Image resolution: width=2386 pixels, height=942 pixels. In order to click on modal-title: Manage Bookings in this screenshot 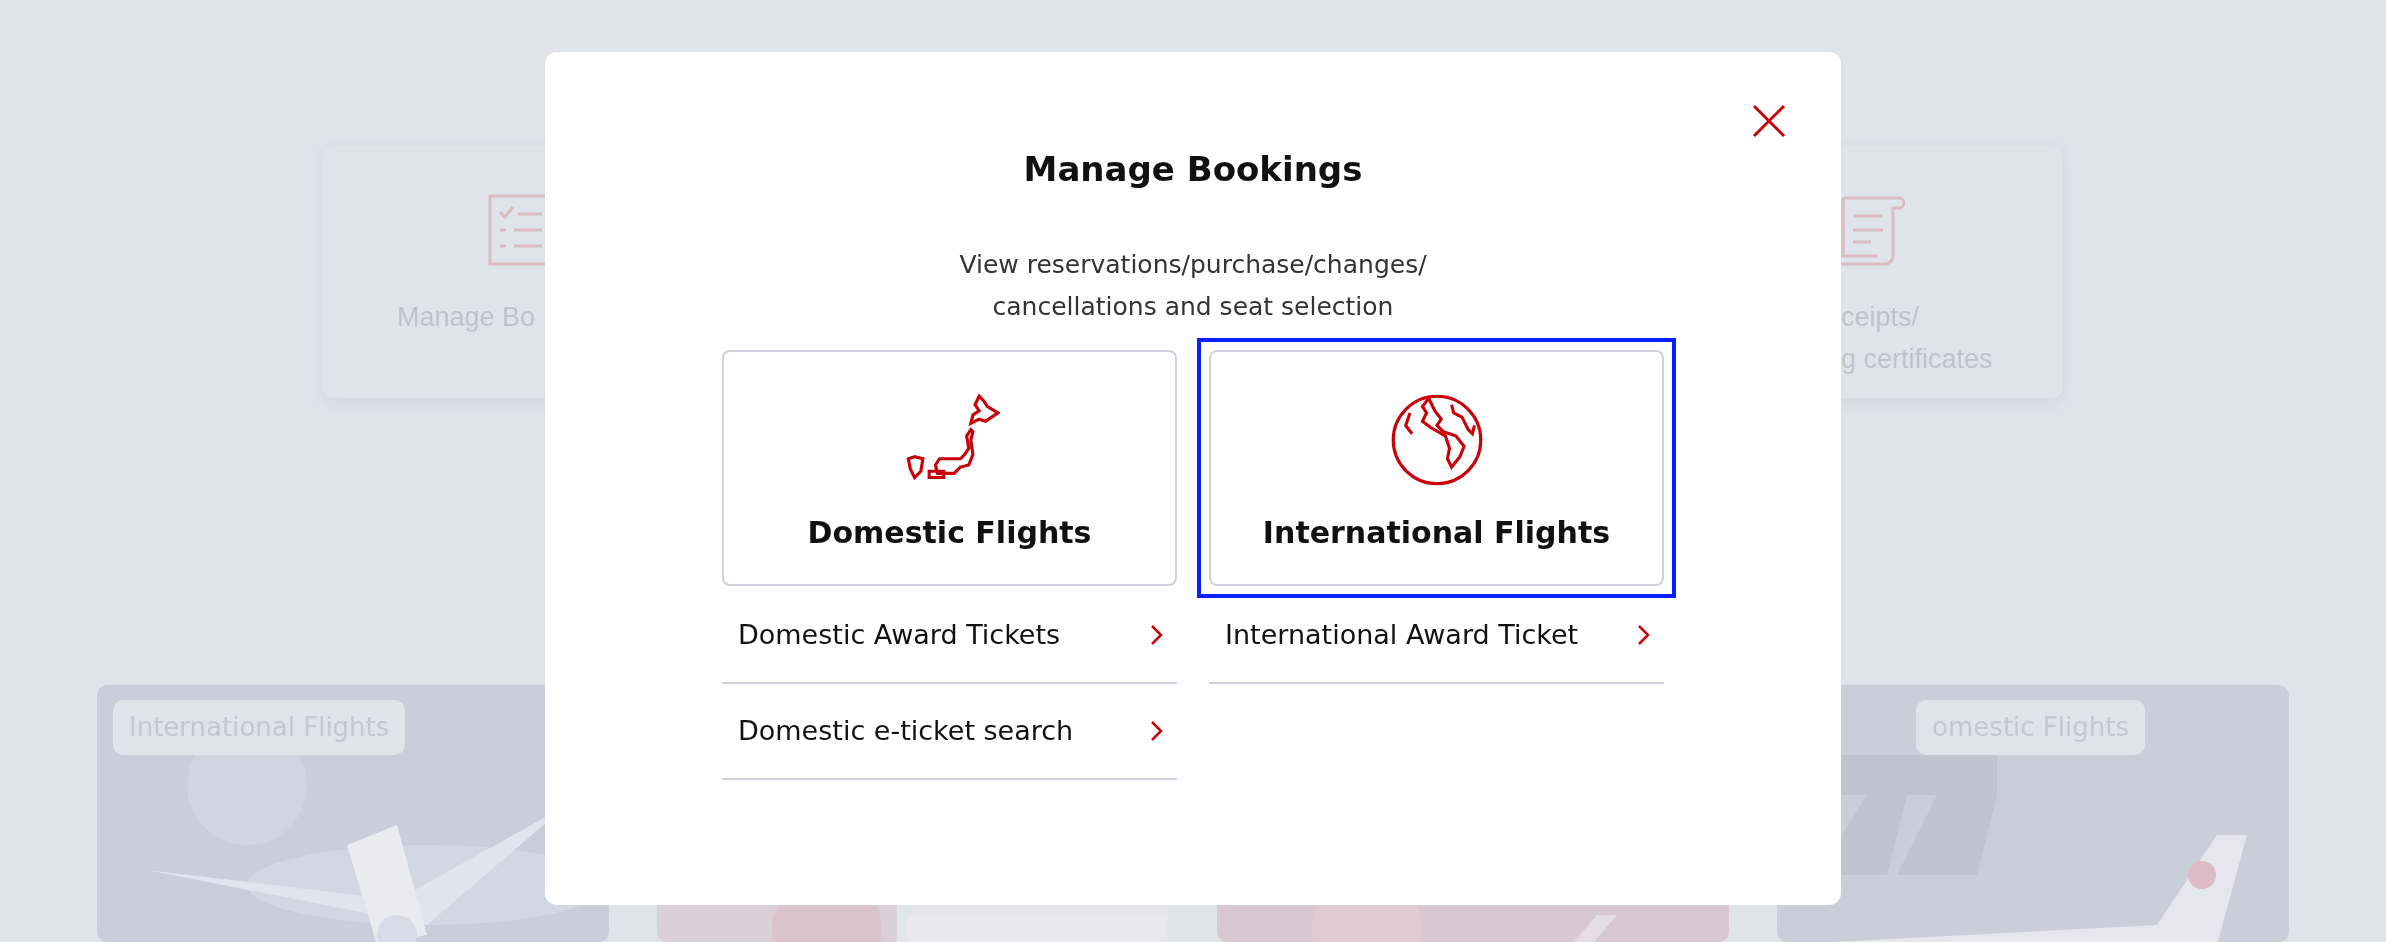, I will do `click(1193, 169)`.